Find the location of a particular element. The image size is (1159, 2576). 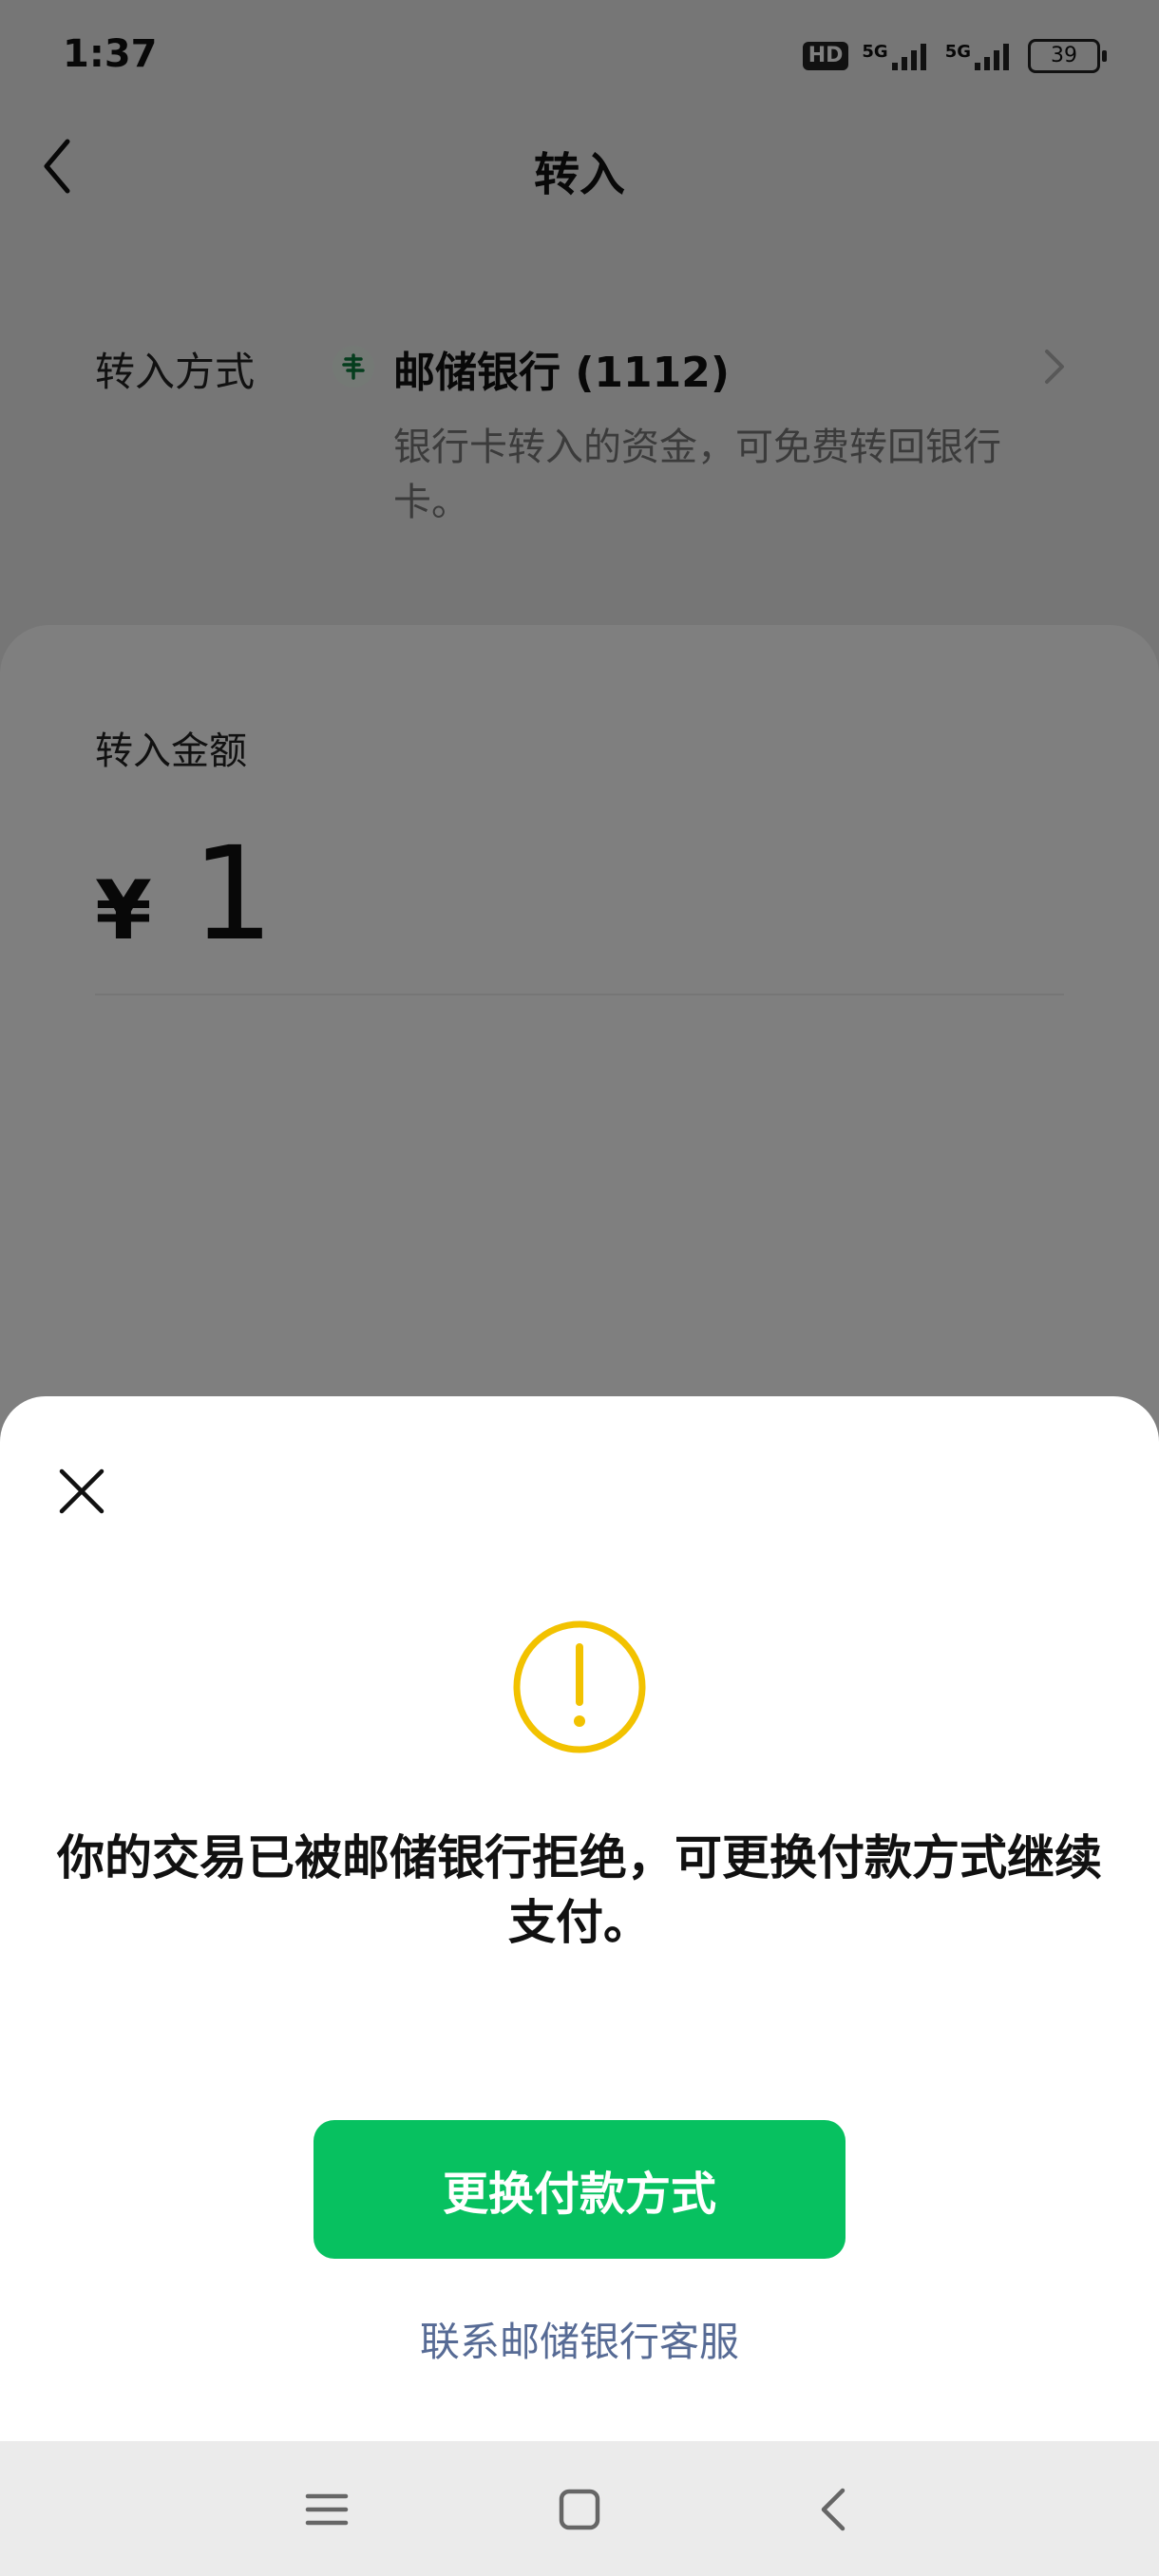

nav-home-button is located at coordinates (579, 2509).